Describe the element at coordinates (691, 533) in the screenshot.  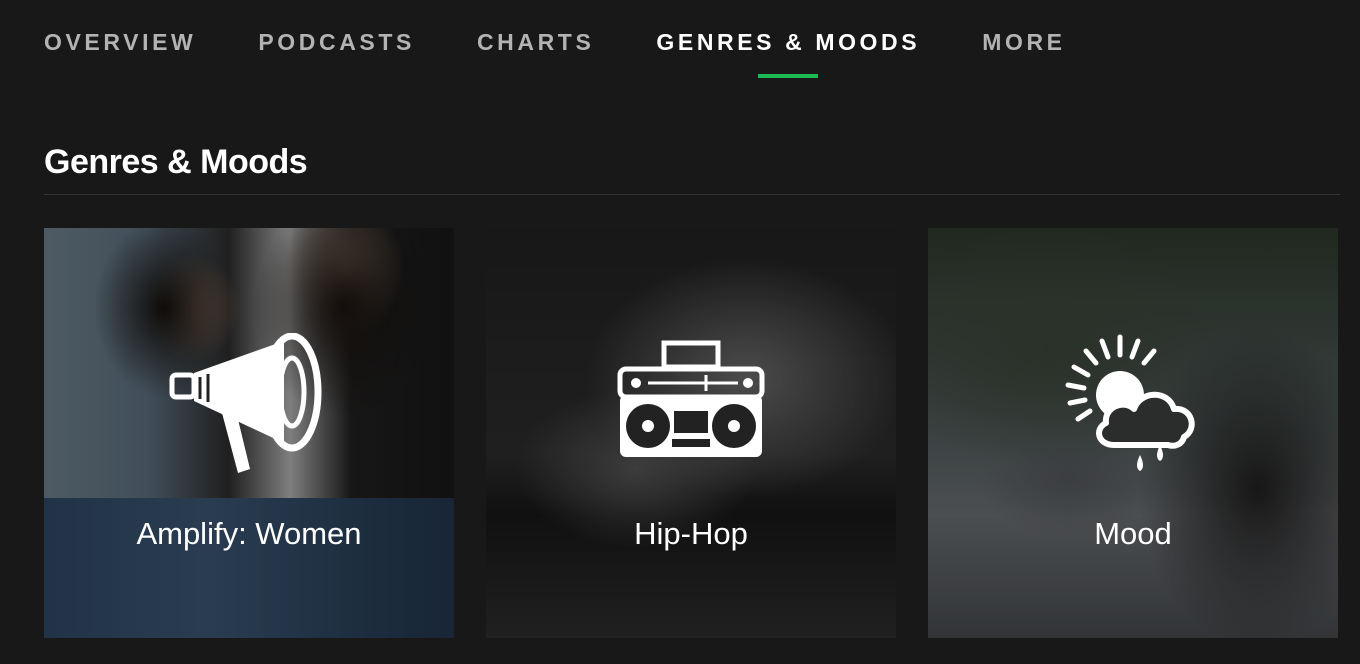
I see `card-title: Hip-Hop` at that location.